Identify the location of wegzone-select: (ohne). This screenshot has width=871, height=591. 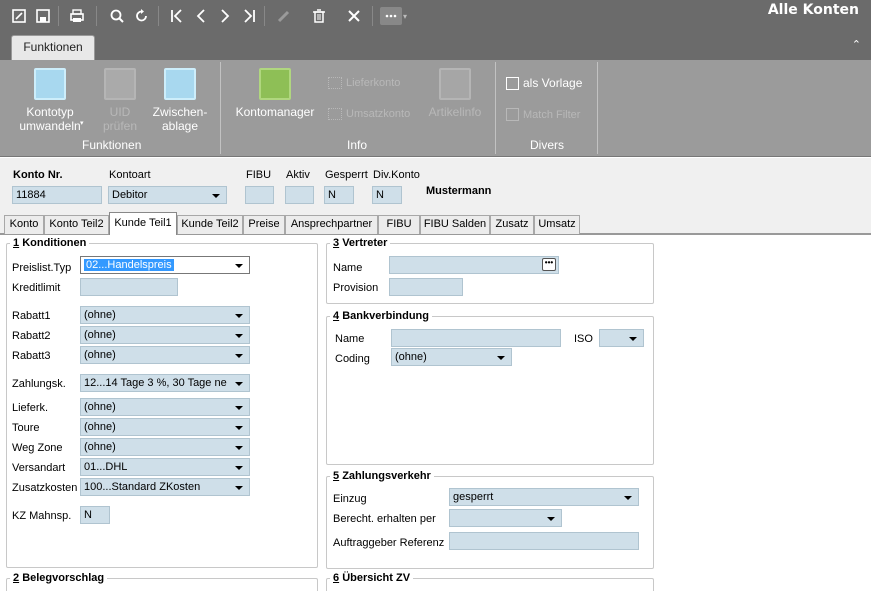
(165, 447).